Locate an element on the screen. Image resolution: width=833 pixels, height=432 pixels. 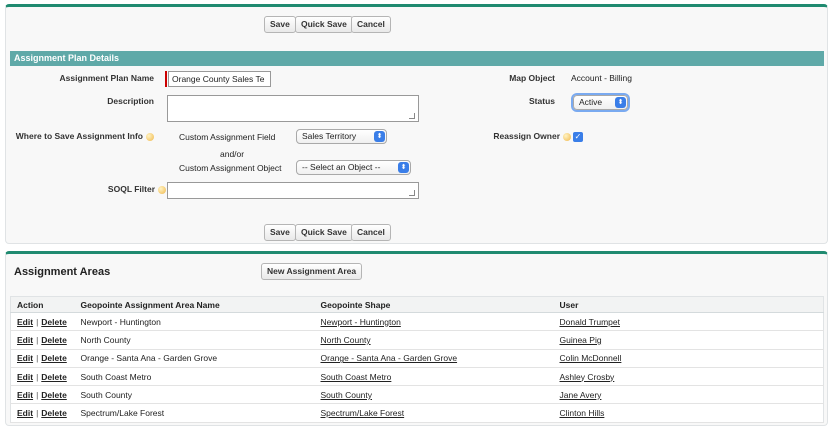
area-name-cell: North County is located at coordinates (194, 340).